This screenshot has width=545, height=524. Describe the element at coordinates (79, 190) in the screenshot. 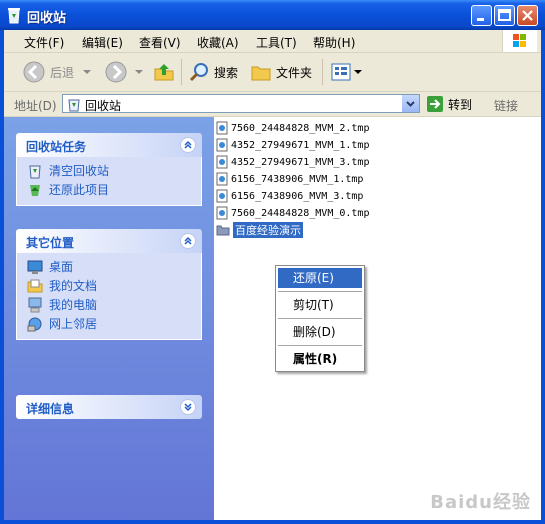

I see `task-label: 还原此项目` at that location.